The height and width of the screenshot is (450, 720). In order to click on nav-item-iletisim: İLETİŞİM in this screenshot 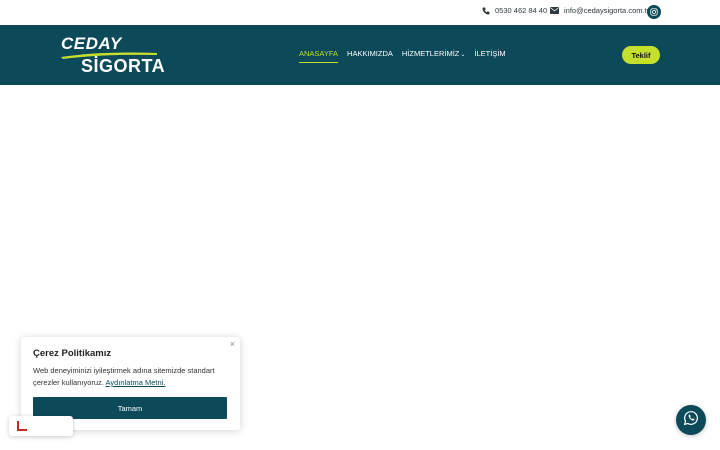, I will do `click(489, 53)`.